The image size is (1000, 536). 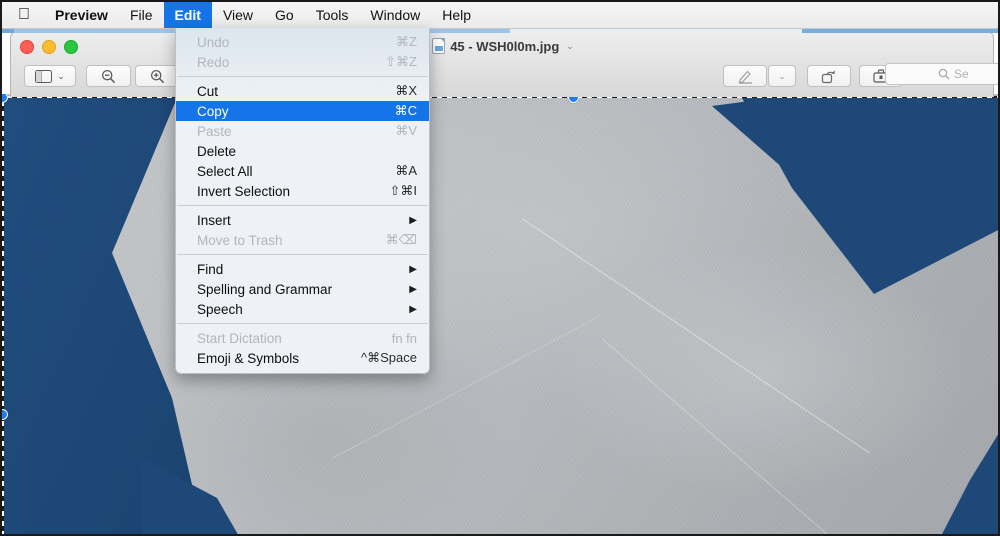 What do you see at coordinates (220, 309) in the screenshot?
I see `menu-item-label: Speech` at bounding box center [220, 309].